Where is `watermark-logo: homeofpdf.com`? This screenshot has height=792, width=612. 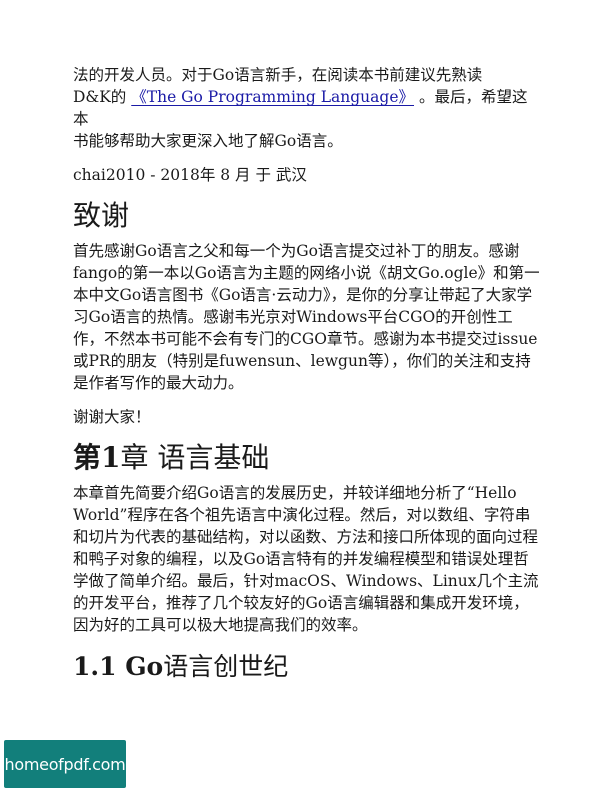 watermark-logo: homeofpdf.com is located at coordinates (65, 764).